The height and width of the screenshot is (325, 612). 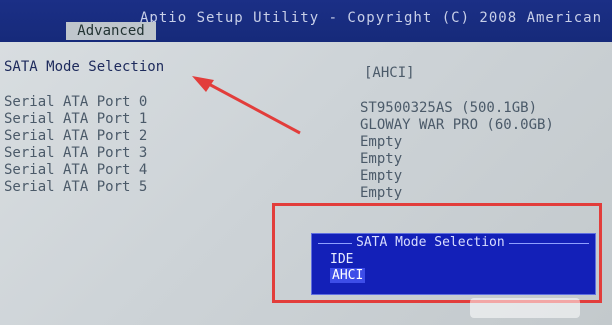 What do you see at coordinates (449, 108) in the screenshot?
I see `port-value: ST9500325AS (500.1GB)` at bounding box center [449, 108].